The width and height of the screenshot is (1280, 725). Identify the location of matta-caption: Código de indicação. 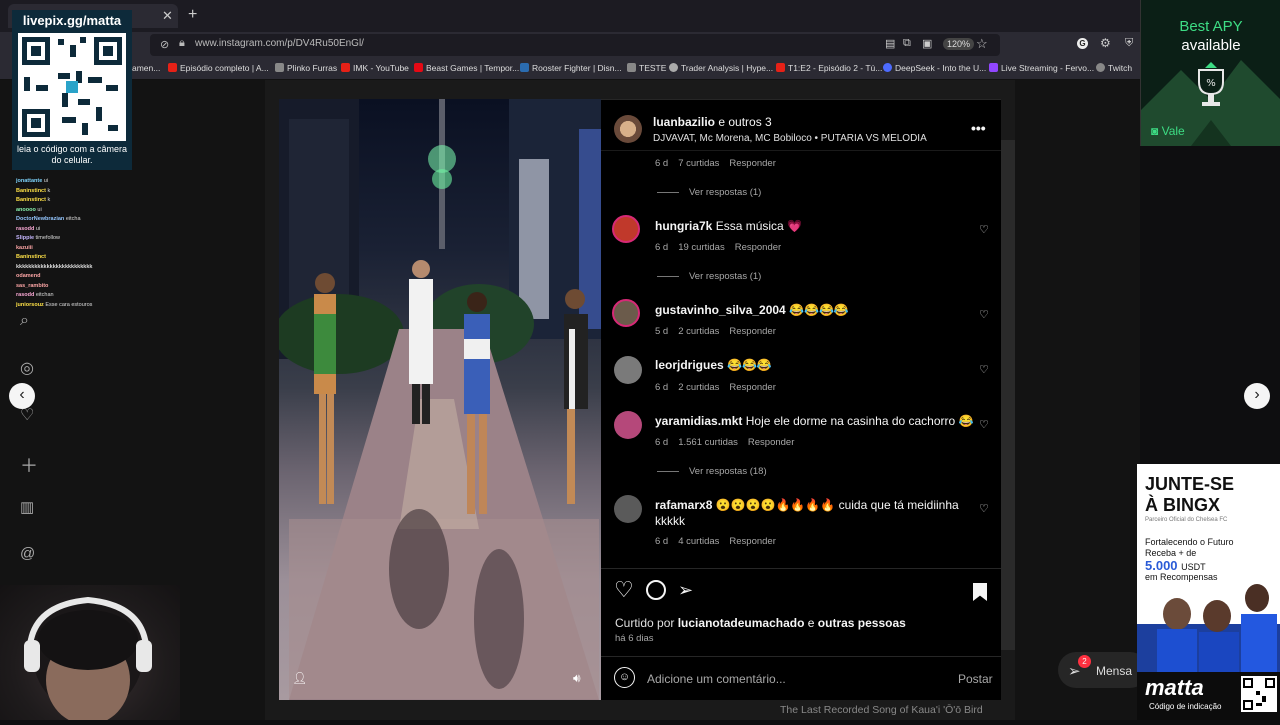
(1185, 706).